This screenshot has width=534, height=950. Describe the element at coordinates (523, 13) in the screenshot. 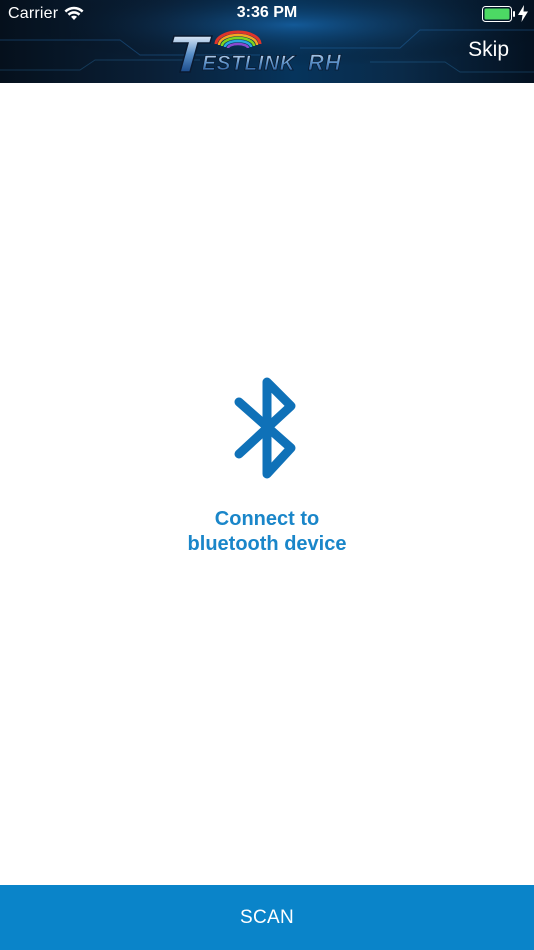

I see `charging-bolt-icon` at that location.